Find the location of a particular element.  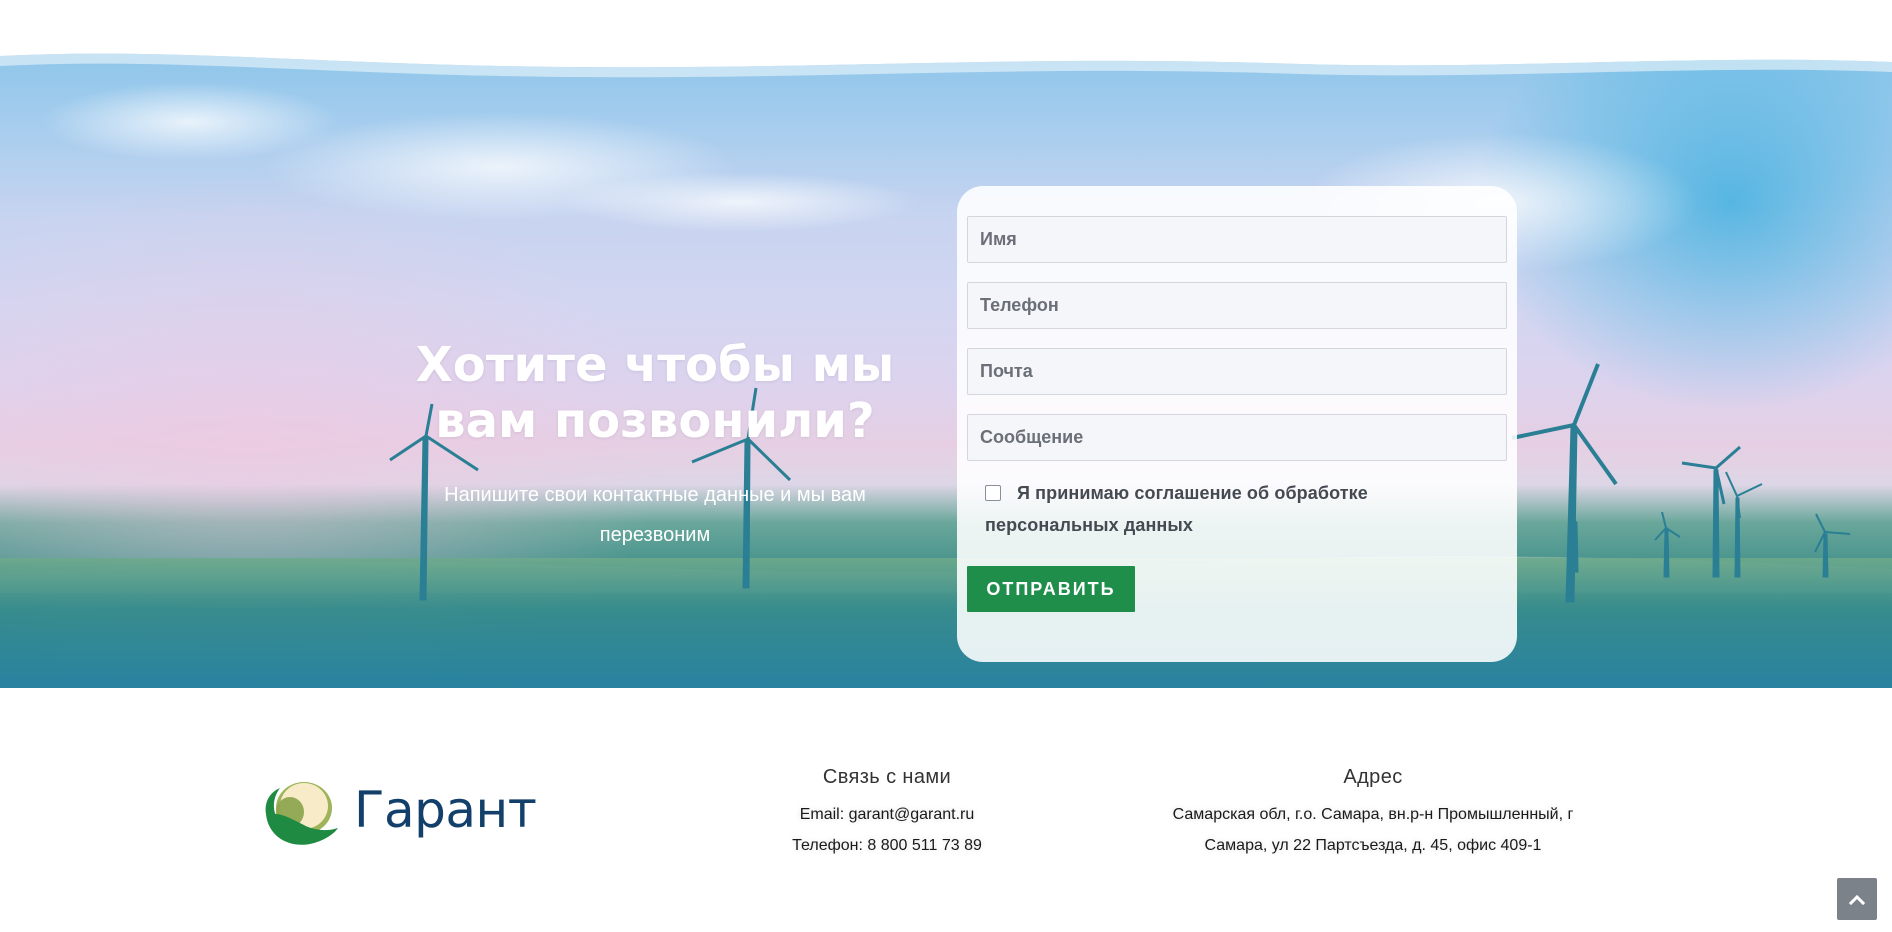

contacts-phone: Телефон: 8 800 511 73 89 is located at coordinates (887, 845).